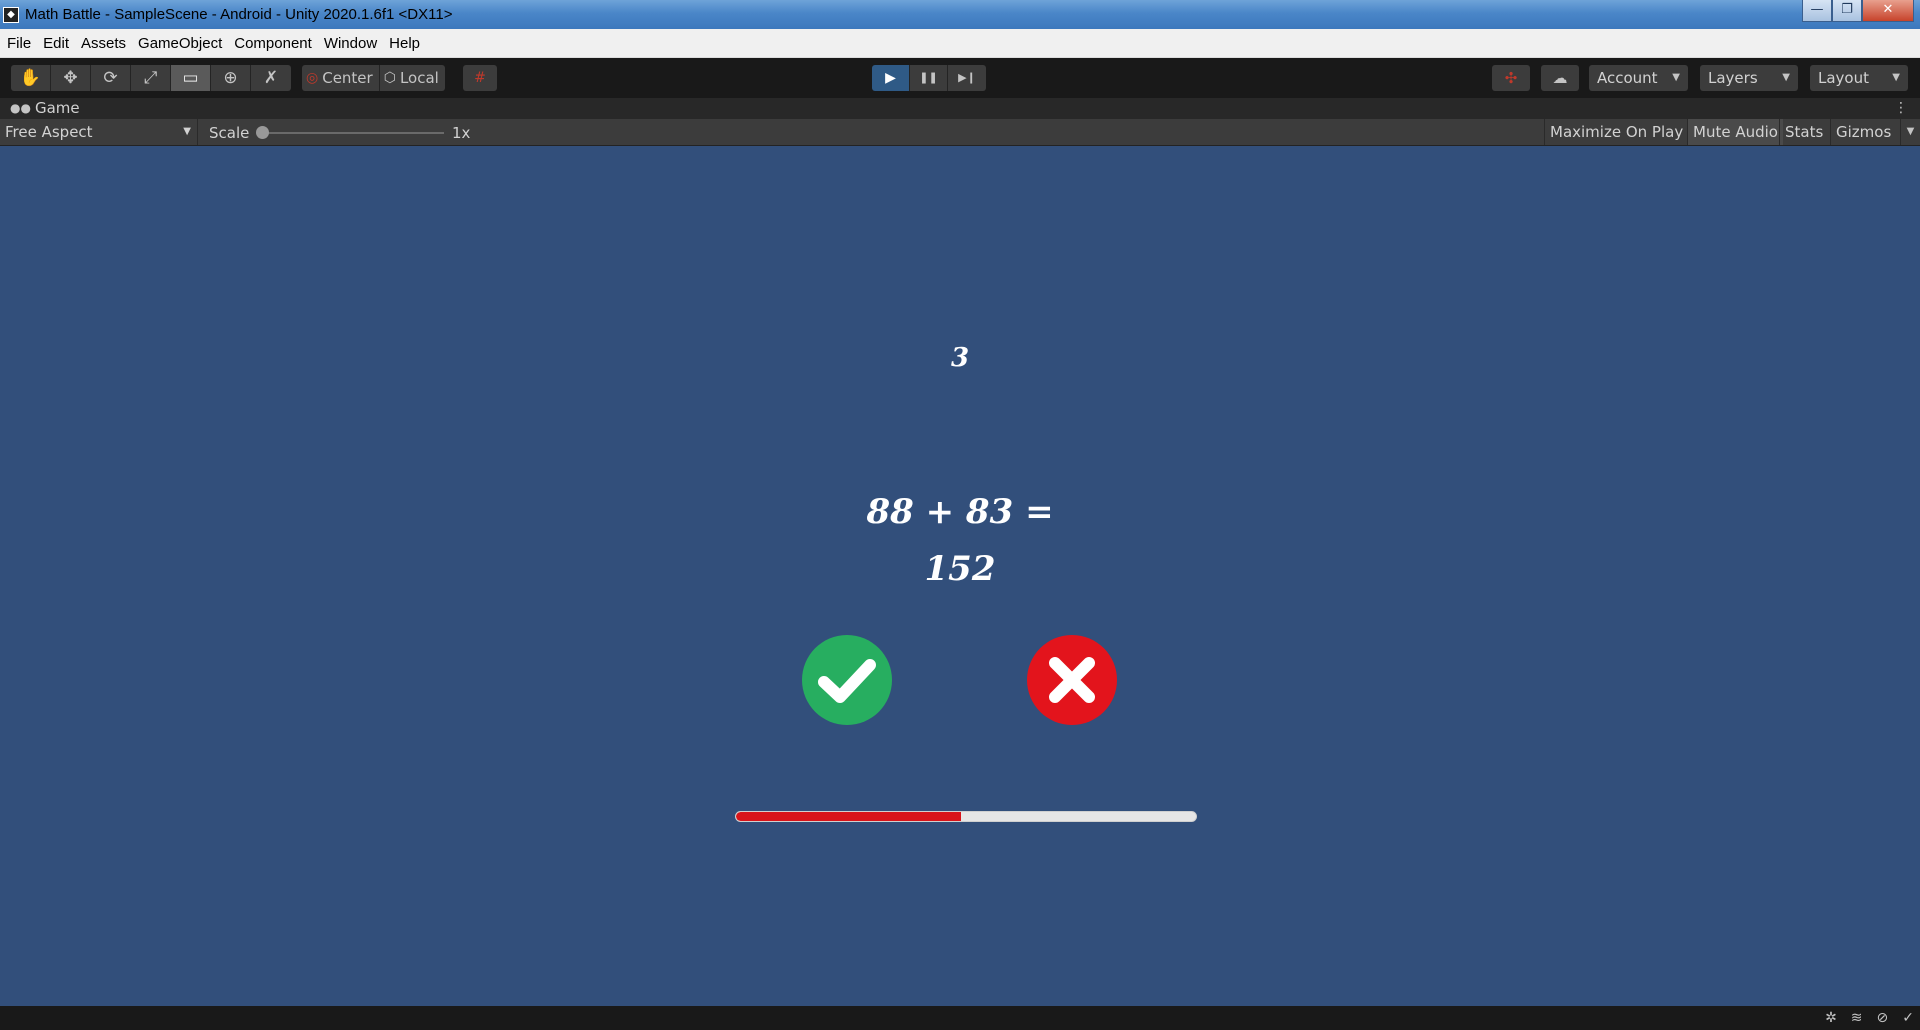 The image size is (1920, 1030). I want to click on step-icon: ▶❙, so click(967, 77).